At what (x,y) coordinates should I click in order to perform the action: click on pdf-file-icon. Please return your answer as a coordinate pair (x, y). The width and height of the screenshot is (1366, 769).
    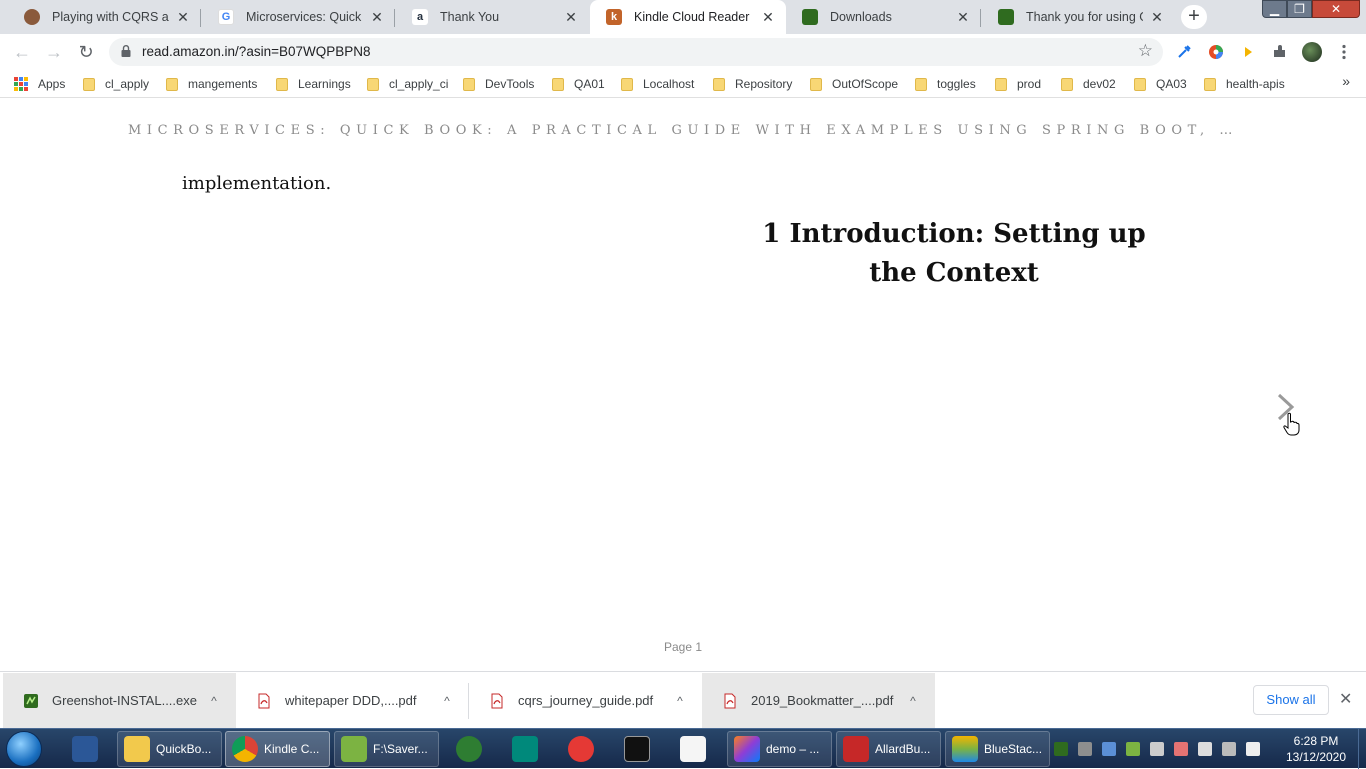
    Looking at the image, I should click on (497, 700).